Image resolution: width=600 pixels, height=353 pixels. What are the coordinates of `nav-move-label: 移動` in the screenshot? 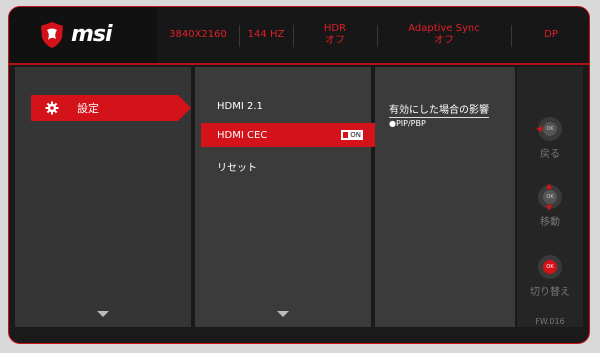 It's located at (550, 222).